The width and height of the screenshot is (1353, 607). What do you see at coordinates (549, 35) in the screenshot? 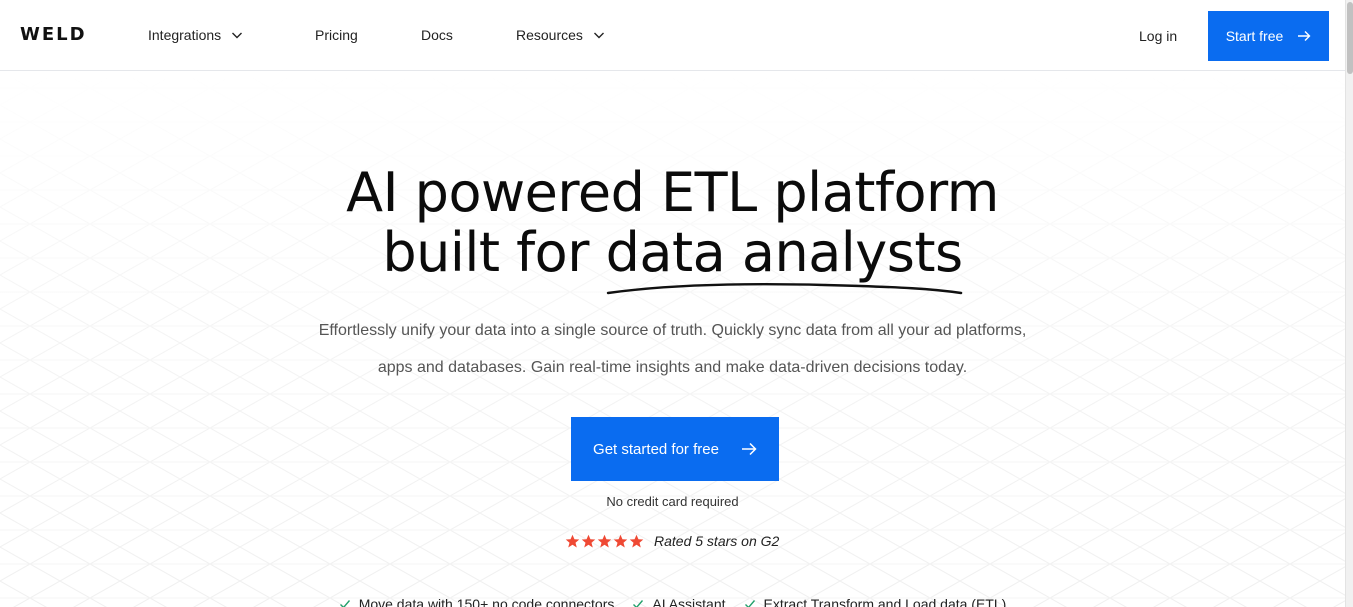
I see `nav-resources-label: Resources` at bounding box center [549, 35].